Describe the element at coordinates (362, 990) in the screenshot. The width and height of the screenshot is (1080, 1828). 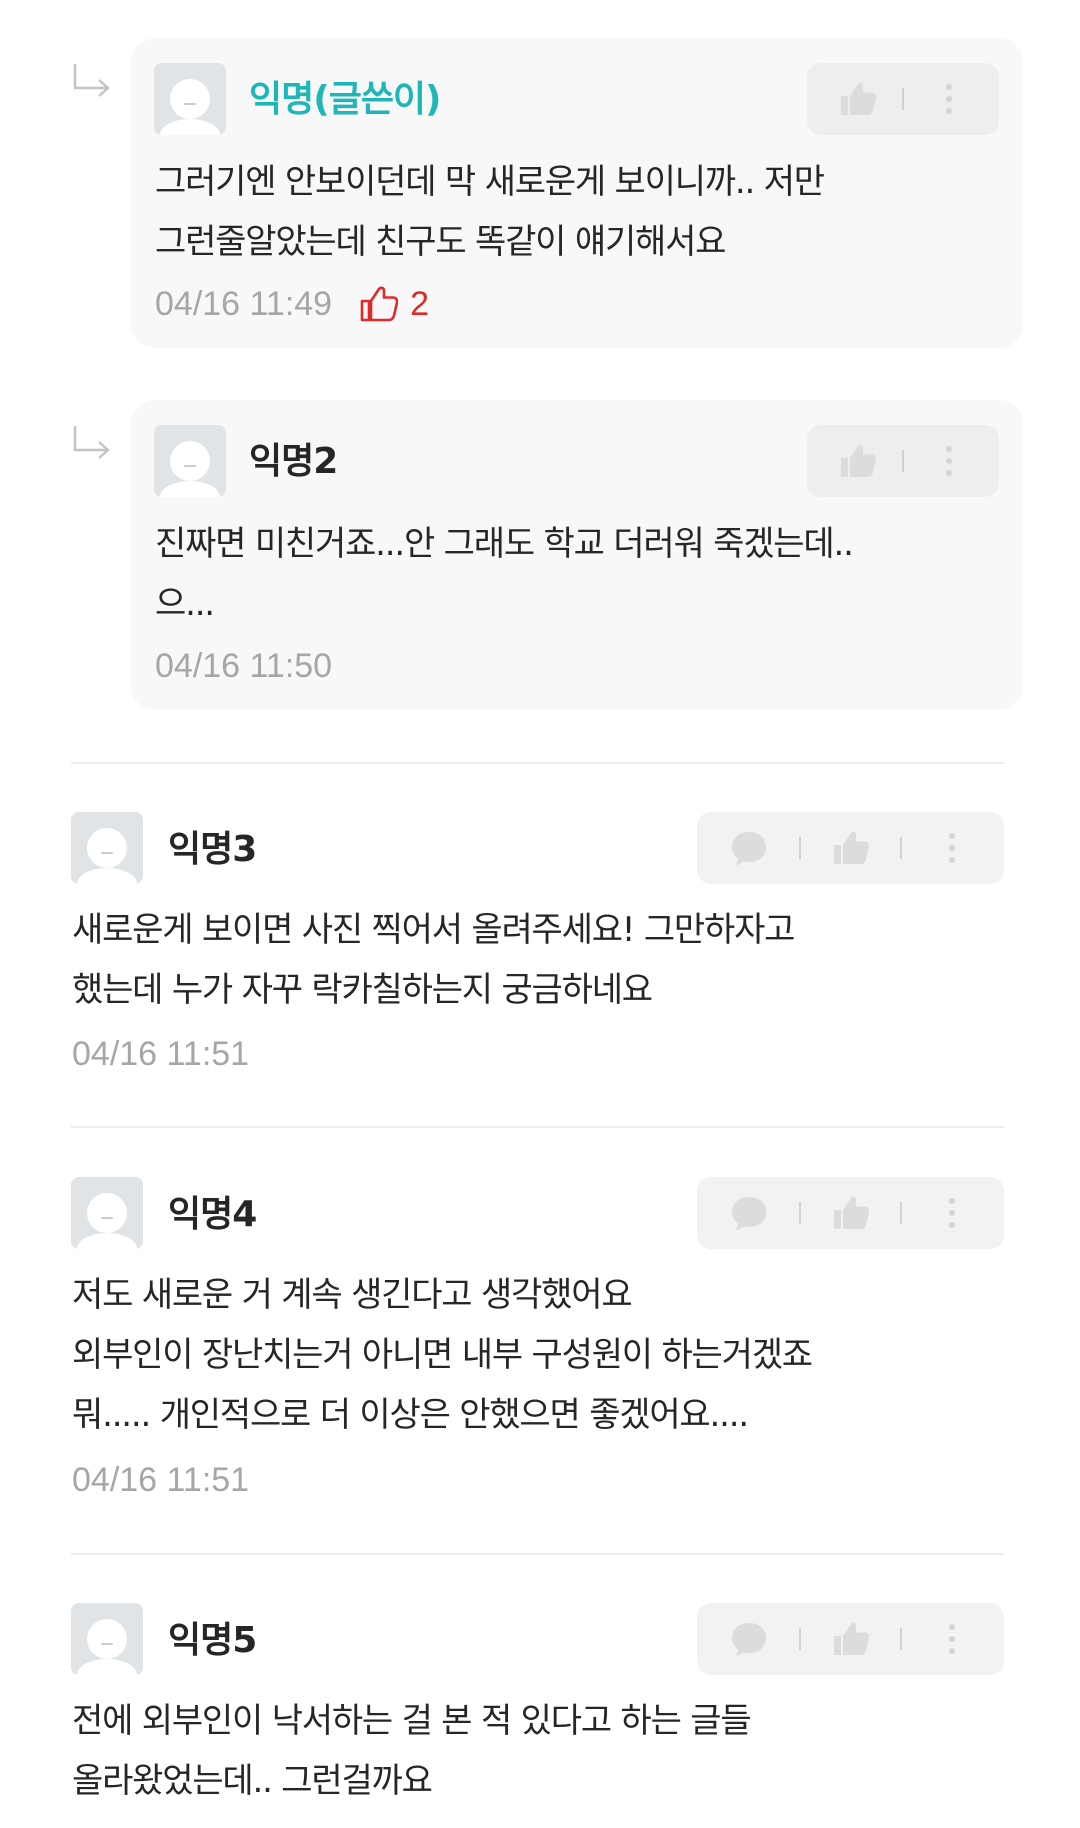
I see `comment-line: 했는데 누가 자꾸 락카칠하는지 궁금하네요` at that location.